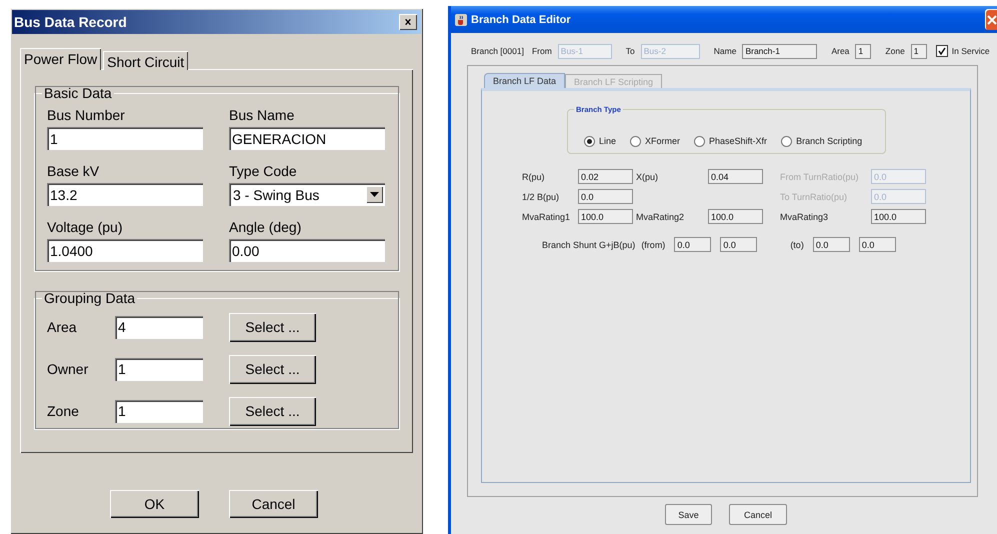  What do you see at coordinates (630, 51) in the screenshot?
I see `field-label: To` at bounding box center [630, 51].